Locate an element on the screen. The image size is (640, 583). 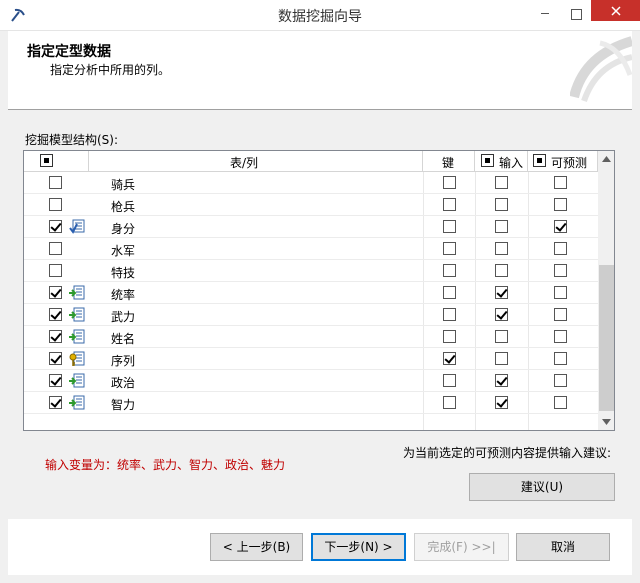
scroll-down-arrow-icon is located at coordinates (606, 422).